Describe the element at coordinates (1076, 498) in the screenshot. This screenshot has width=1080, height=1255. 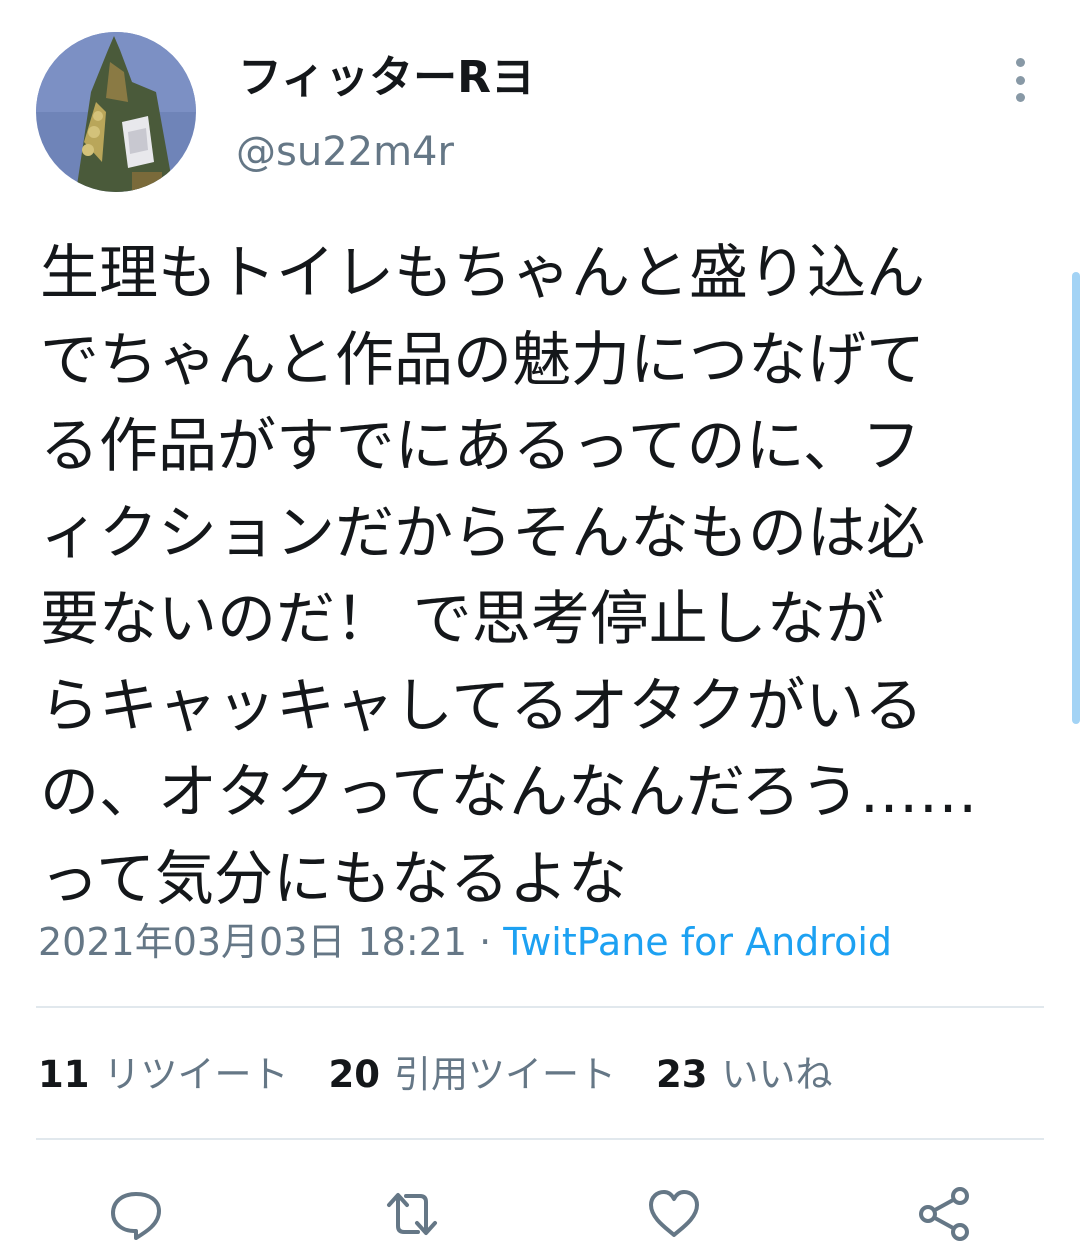
I see `scrollbar` at that location.